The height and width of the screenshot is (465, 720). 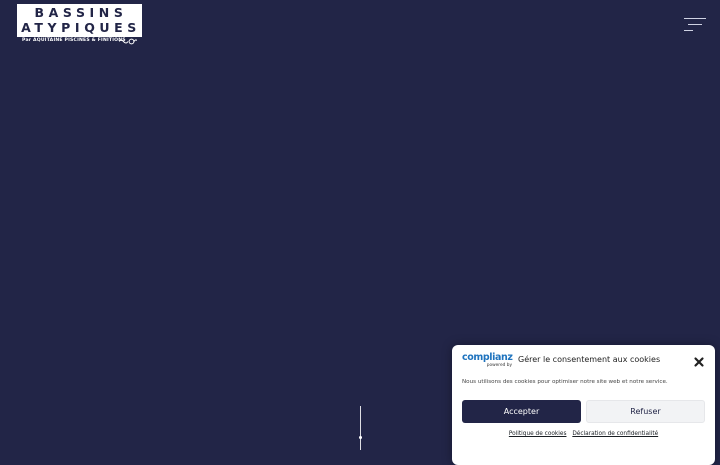 I want to click on hamburger-menu-icon, so click(x=695, y=25).